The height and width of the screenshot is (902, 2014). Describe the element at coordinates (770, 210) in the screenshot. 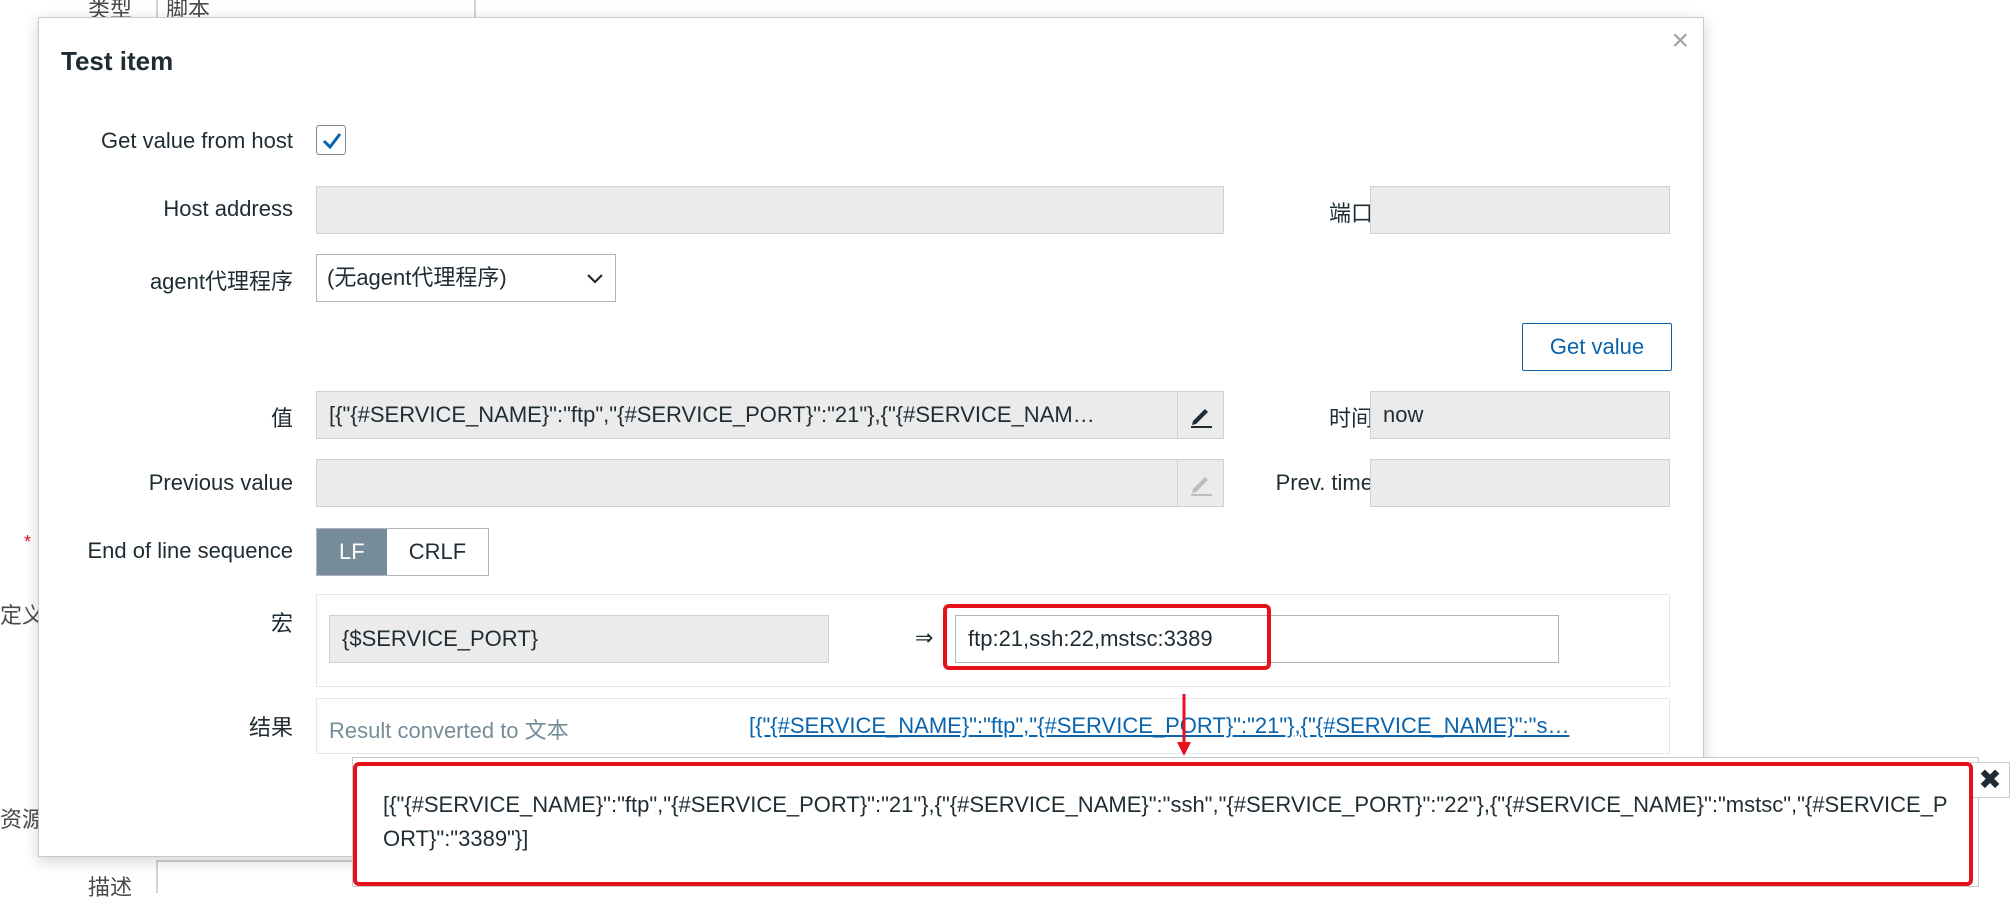

I see `host-address-field` at that location.